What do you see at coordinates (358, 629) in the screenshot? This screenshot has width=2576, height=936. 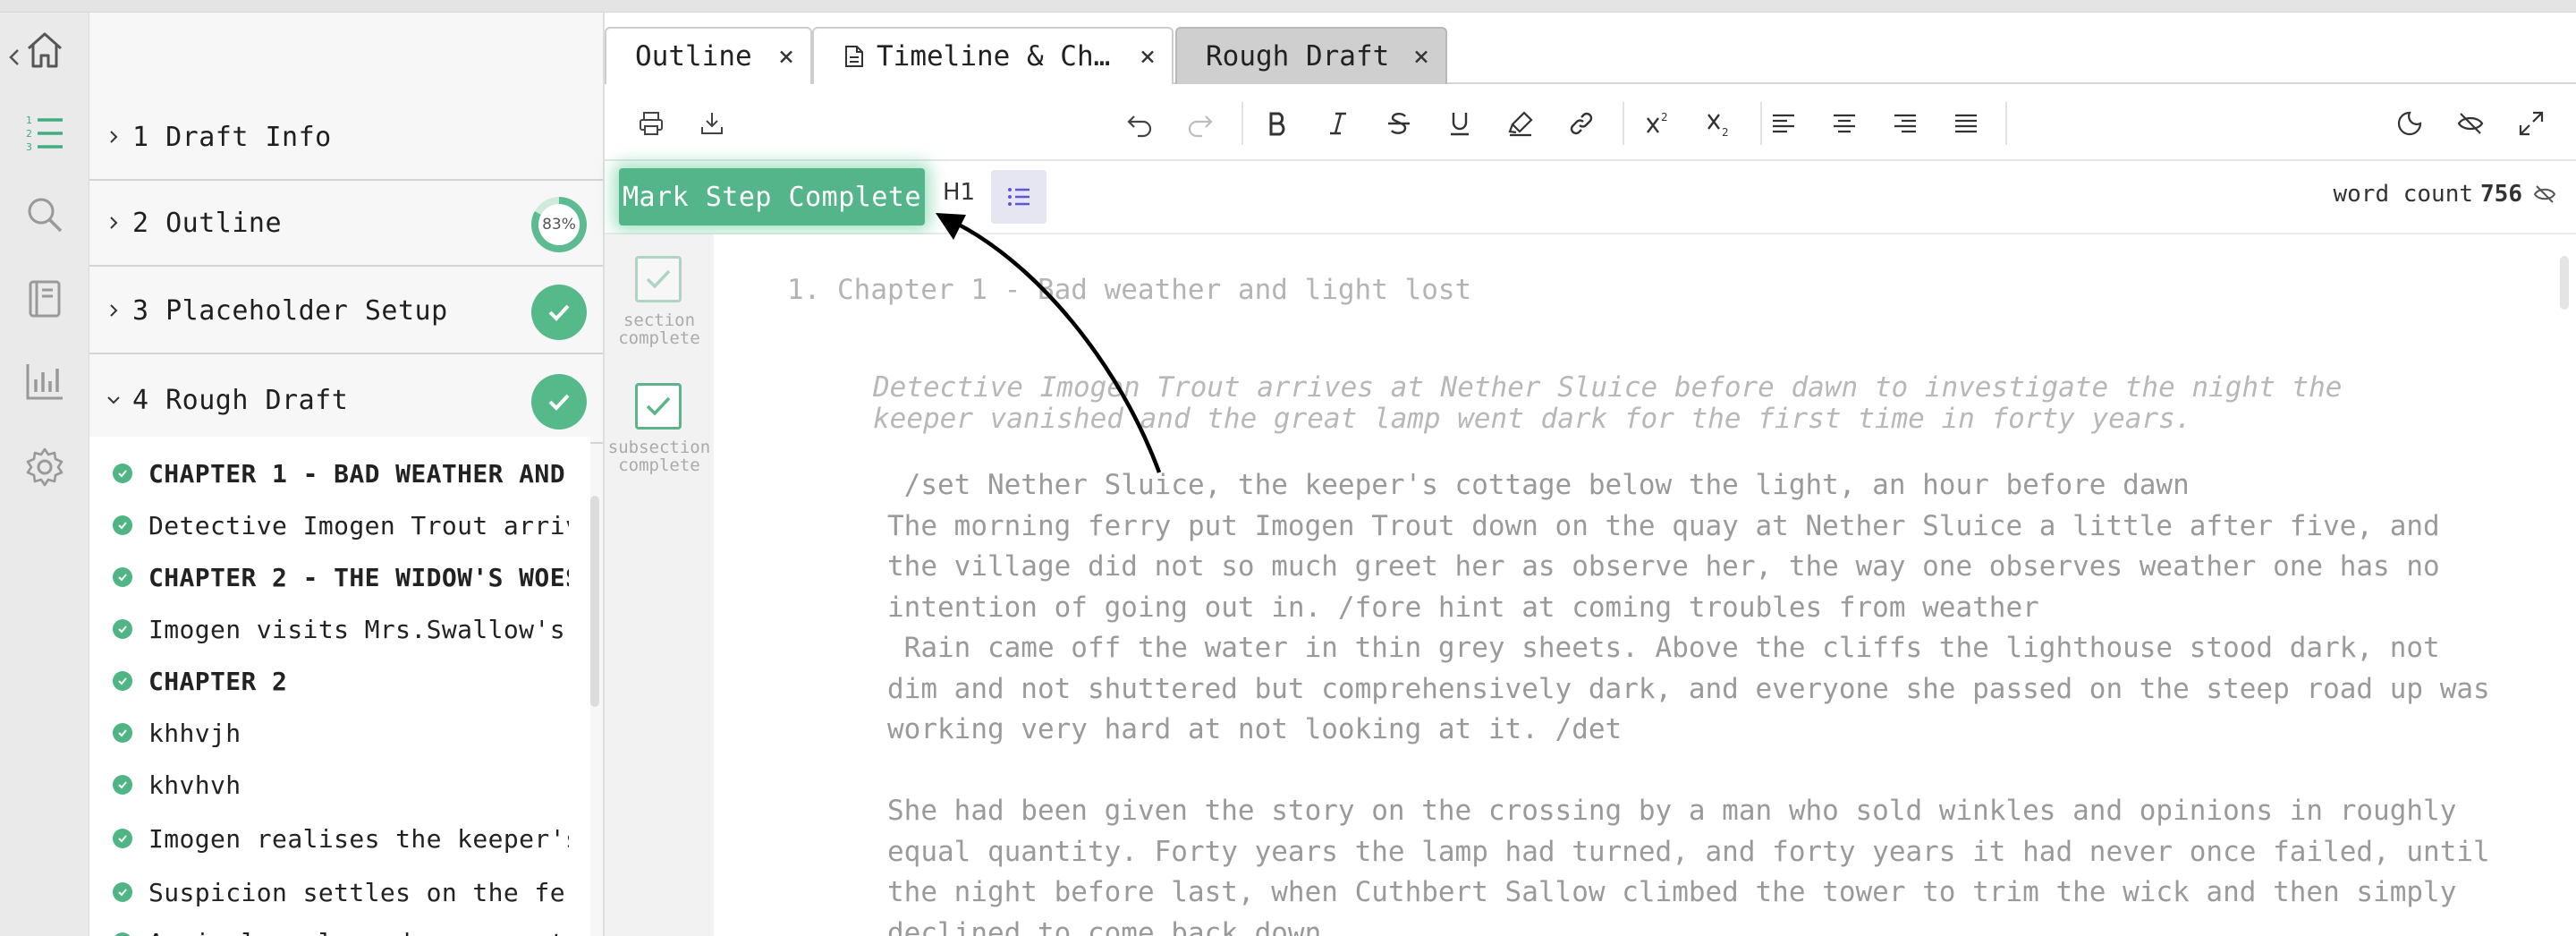 I see `list-item-text: Imogen visits Mrs.Swallow's cottage` at bounding box center [358, 629].